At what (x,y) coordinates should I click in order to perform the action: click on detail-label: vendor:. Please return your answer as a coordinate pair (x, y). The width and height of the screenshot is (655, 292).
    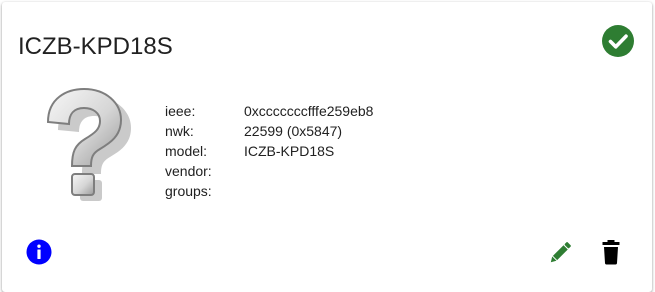
    Looking at the image, I should click on (188, 171).